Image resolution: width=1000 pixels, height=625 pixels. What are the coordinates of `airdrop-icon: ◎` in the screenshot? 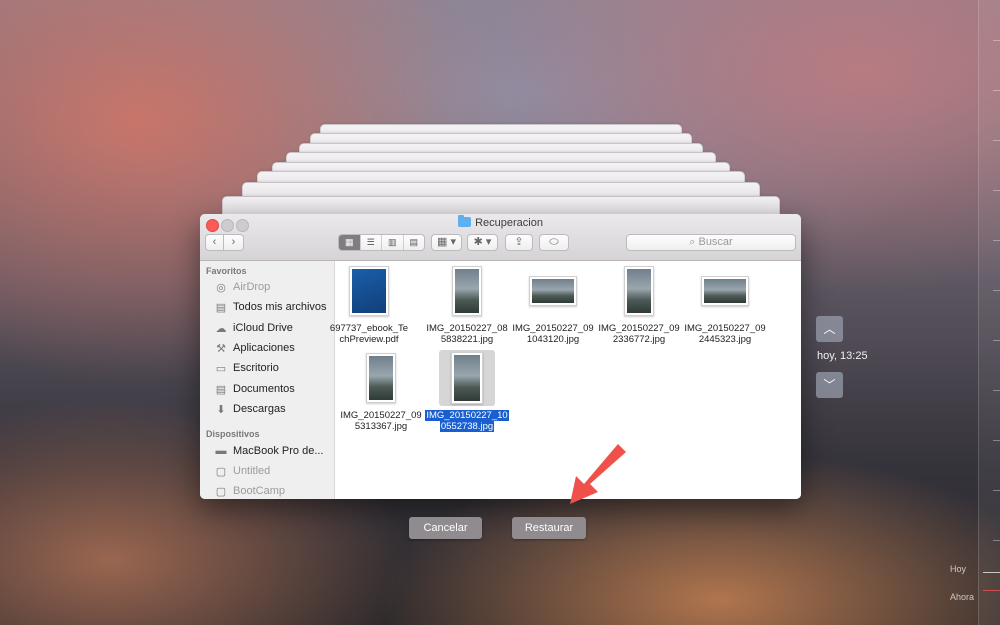 It's located at (221, 287).